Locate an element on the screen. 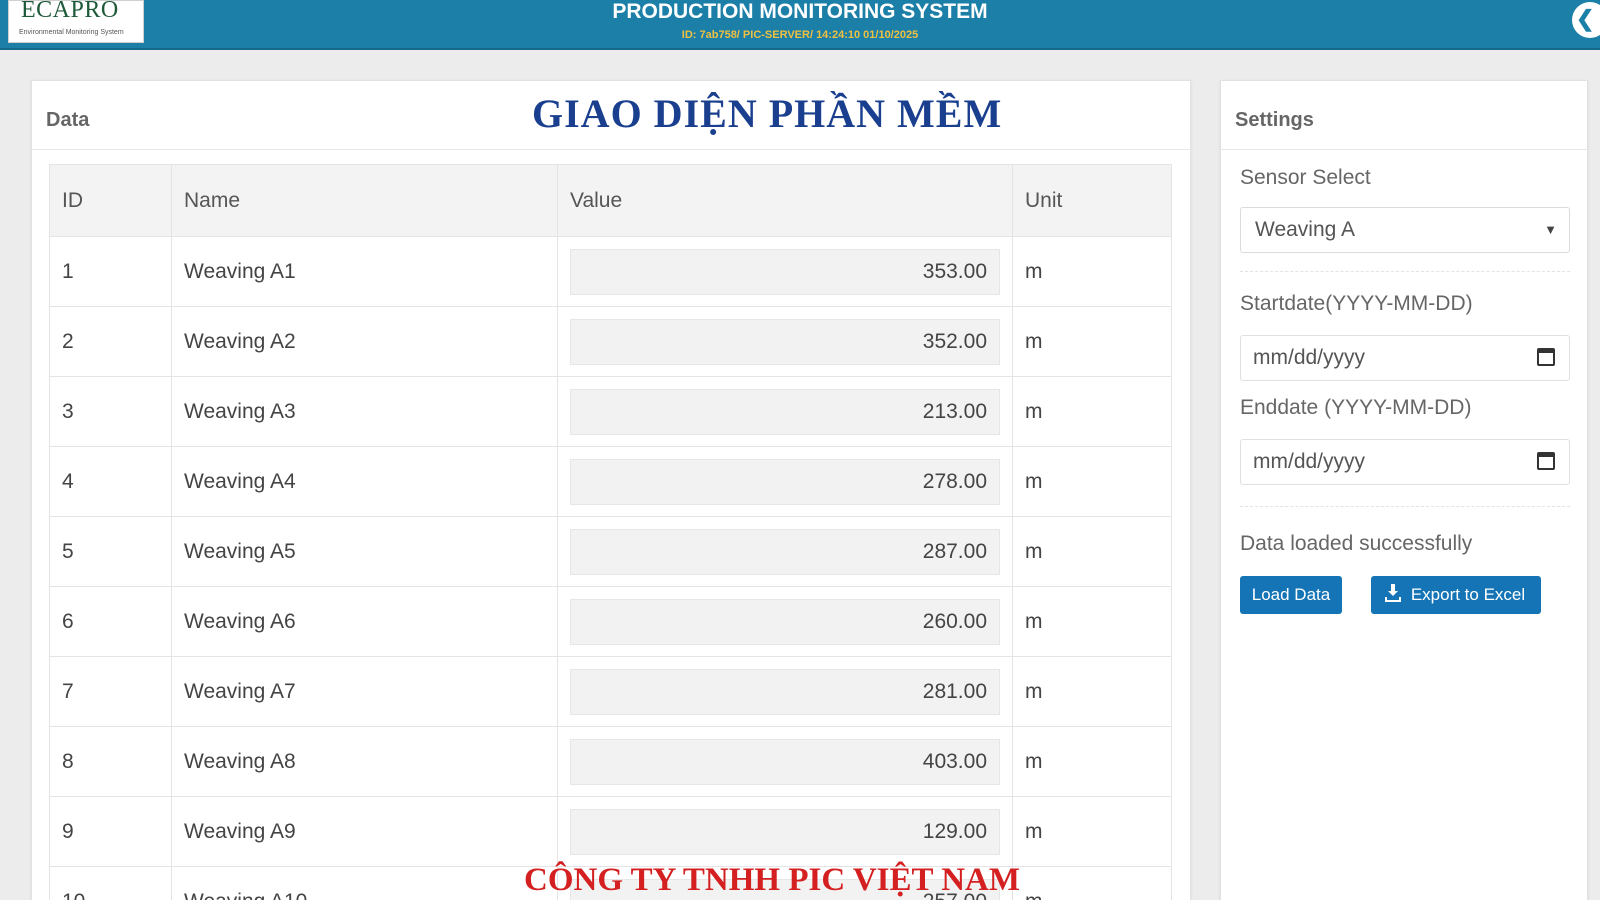  row-id: 6 is located at coordinates (110, 621).